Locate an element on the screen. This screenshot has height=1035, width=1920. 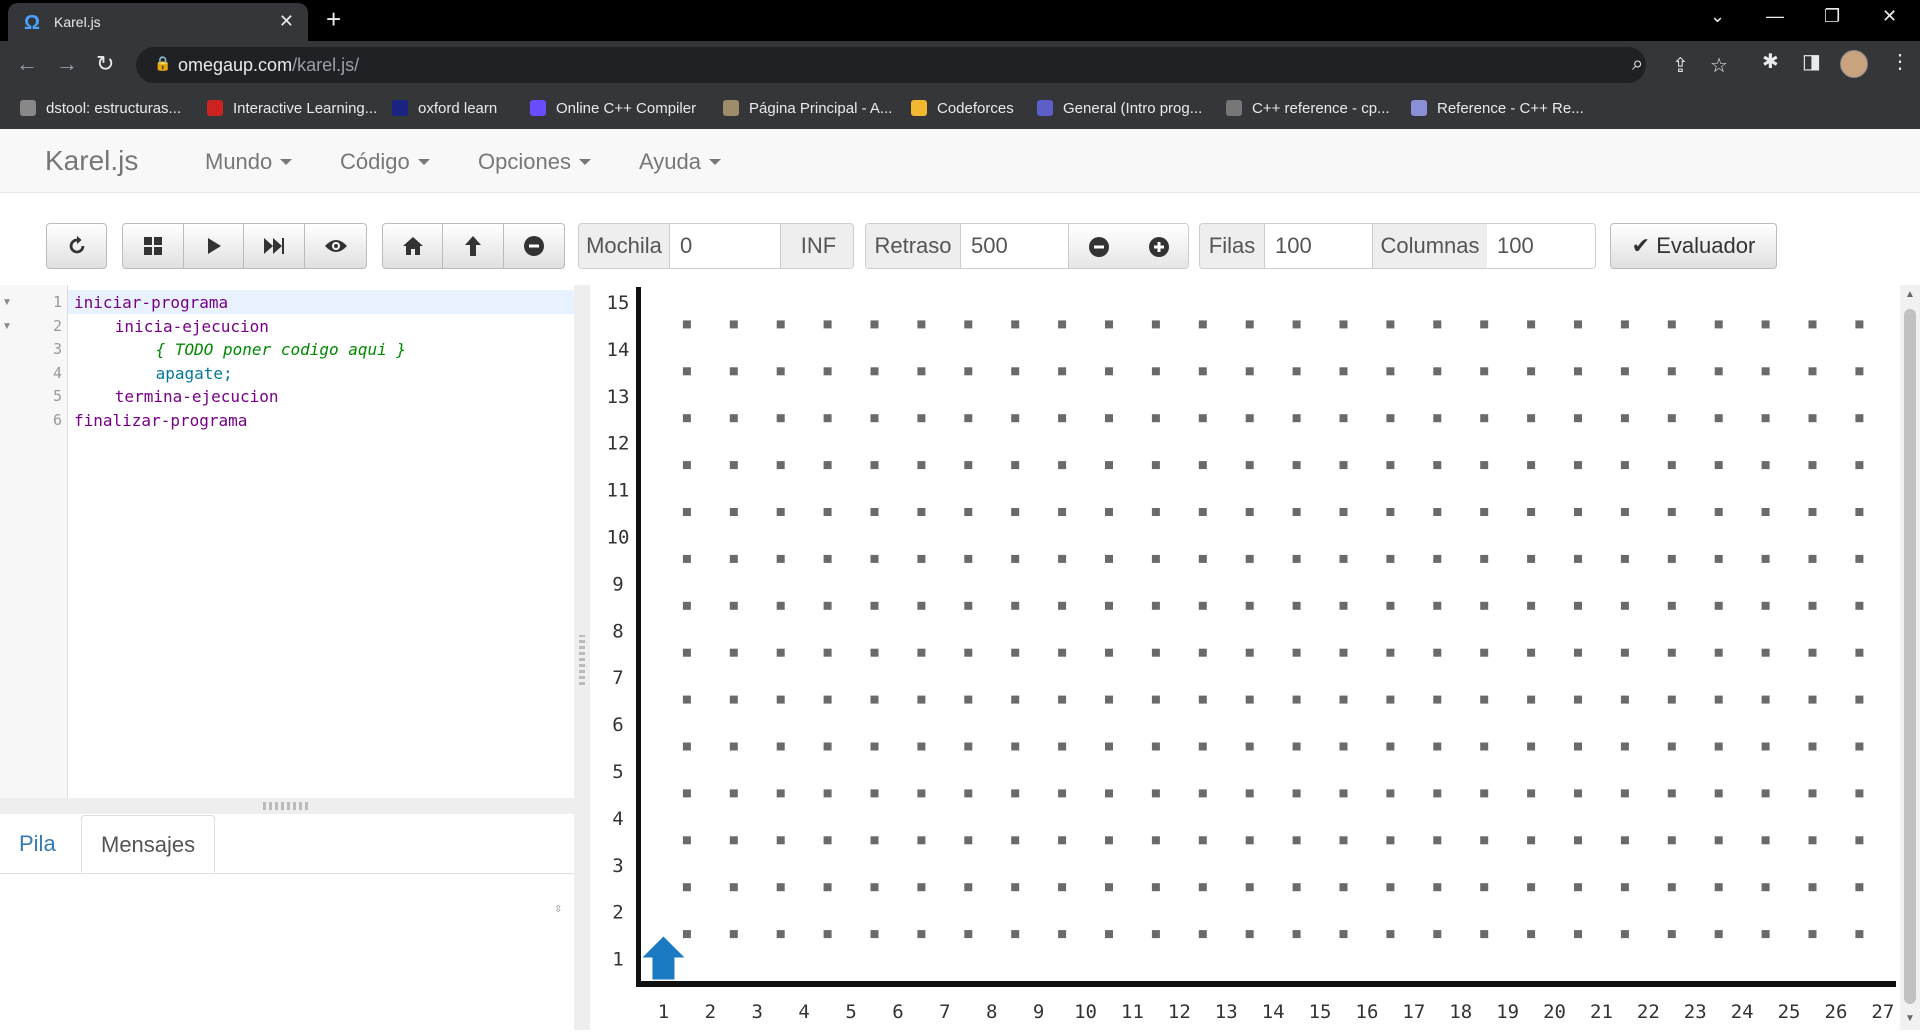
remove-beeper-button is located at coordinates (534, 246).